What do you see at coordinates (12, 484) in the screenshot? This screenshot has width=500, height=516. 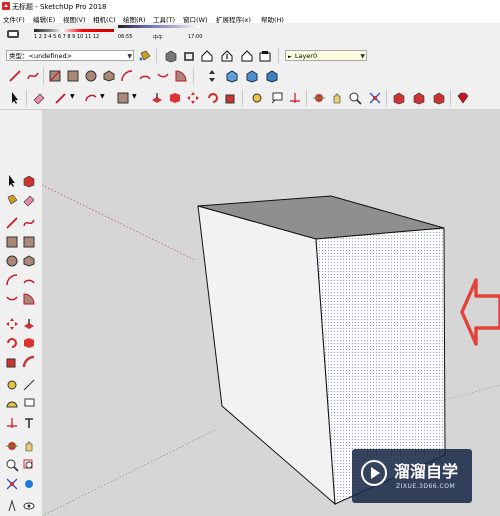 I see `zoom-extents-tool-icon` at bounding box center [12, 484].